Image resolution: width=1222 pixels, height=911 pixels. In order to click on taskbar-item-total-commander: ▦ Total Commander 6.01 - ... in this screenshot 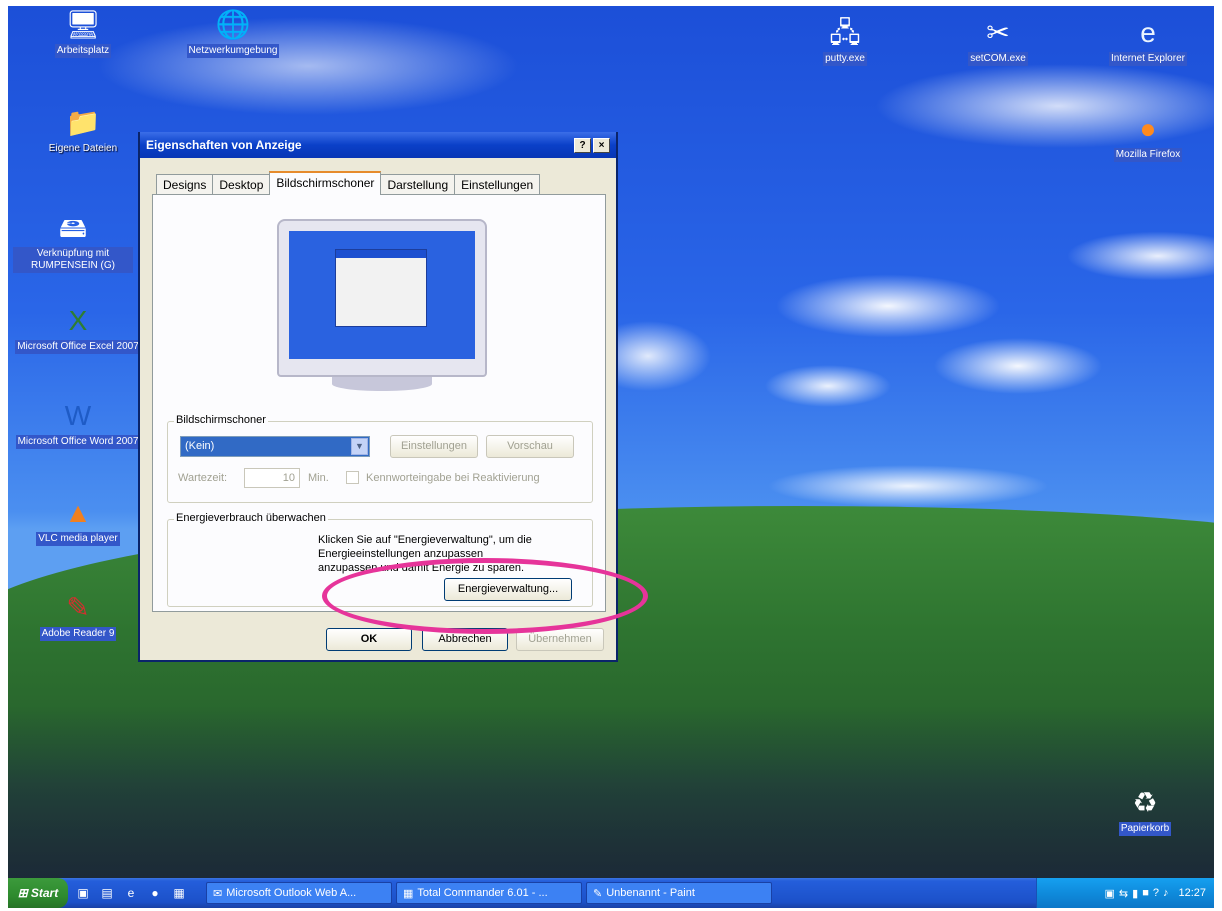, I will do `click(489, 893)`.